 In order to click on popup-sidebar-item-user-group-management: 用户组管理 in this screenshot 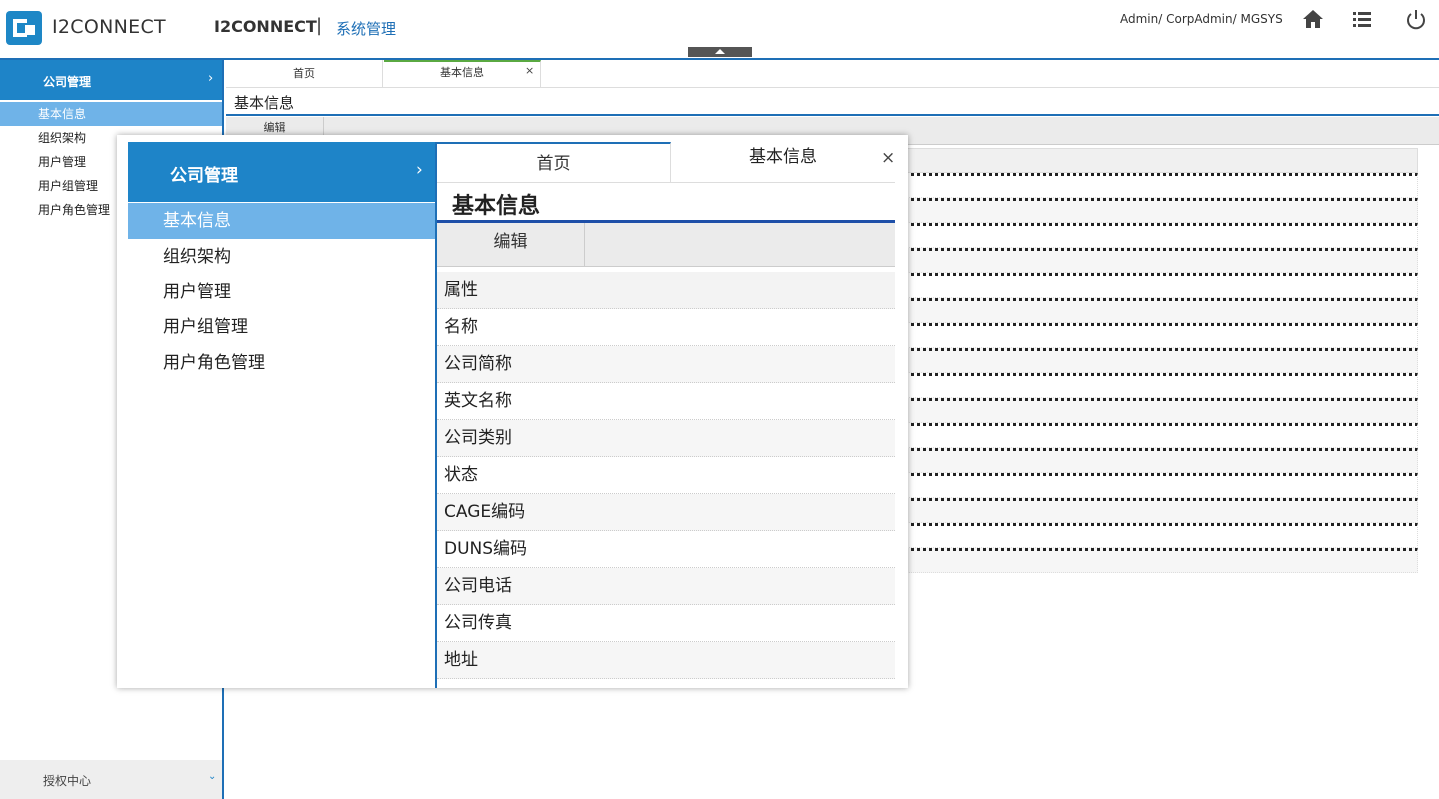, I will do `click(282, 327)`.